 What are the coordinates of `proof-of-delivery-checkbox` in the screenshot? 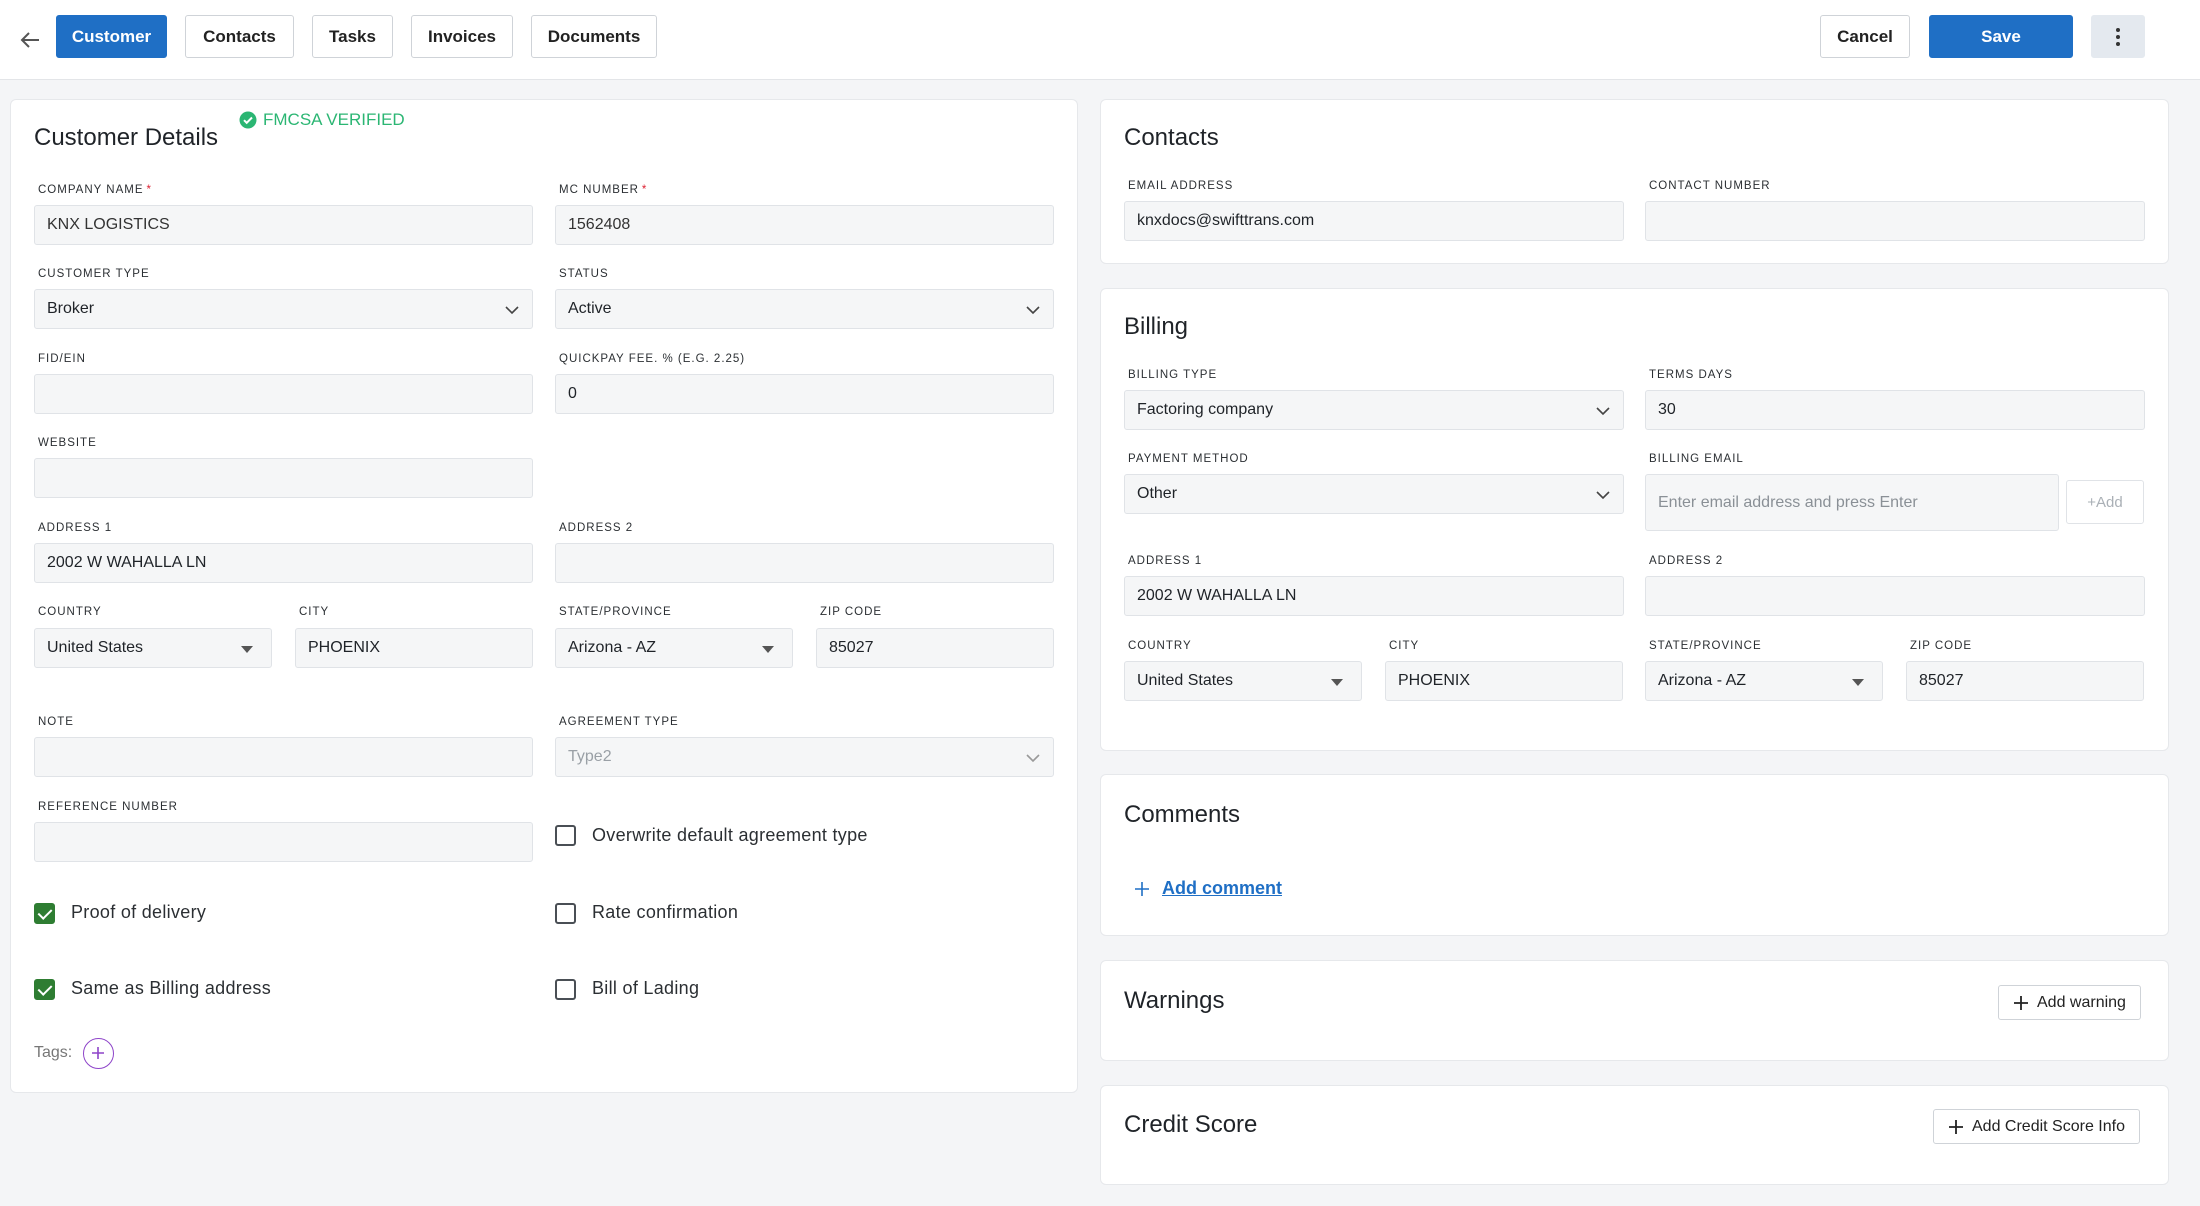 It's located at (44, 913).